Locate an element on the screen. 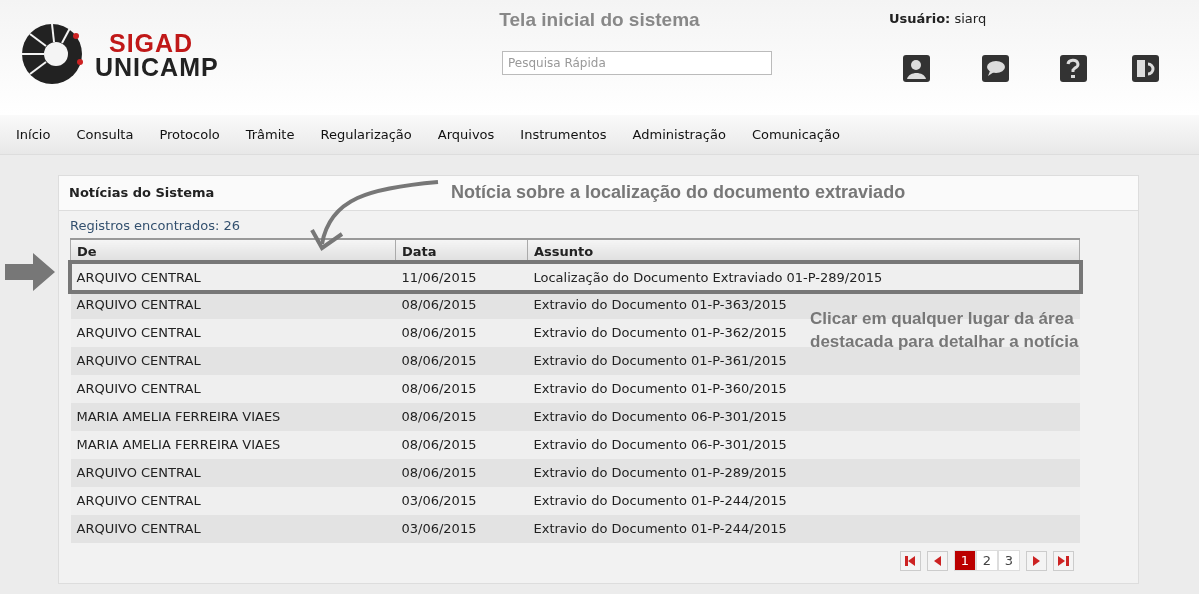 This screenshot has height=594, width=1199. table-cell: 11/06/2015 is located at coordinates (461, 277).